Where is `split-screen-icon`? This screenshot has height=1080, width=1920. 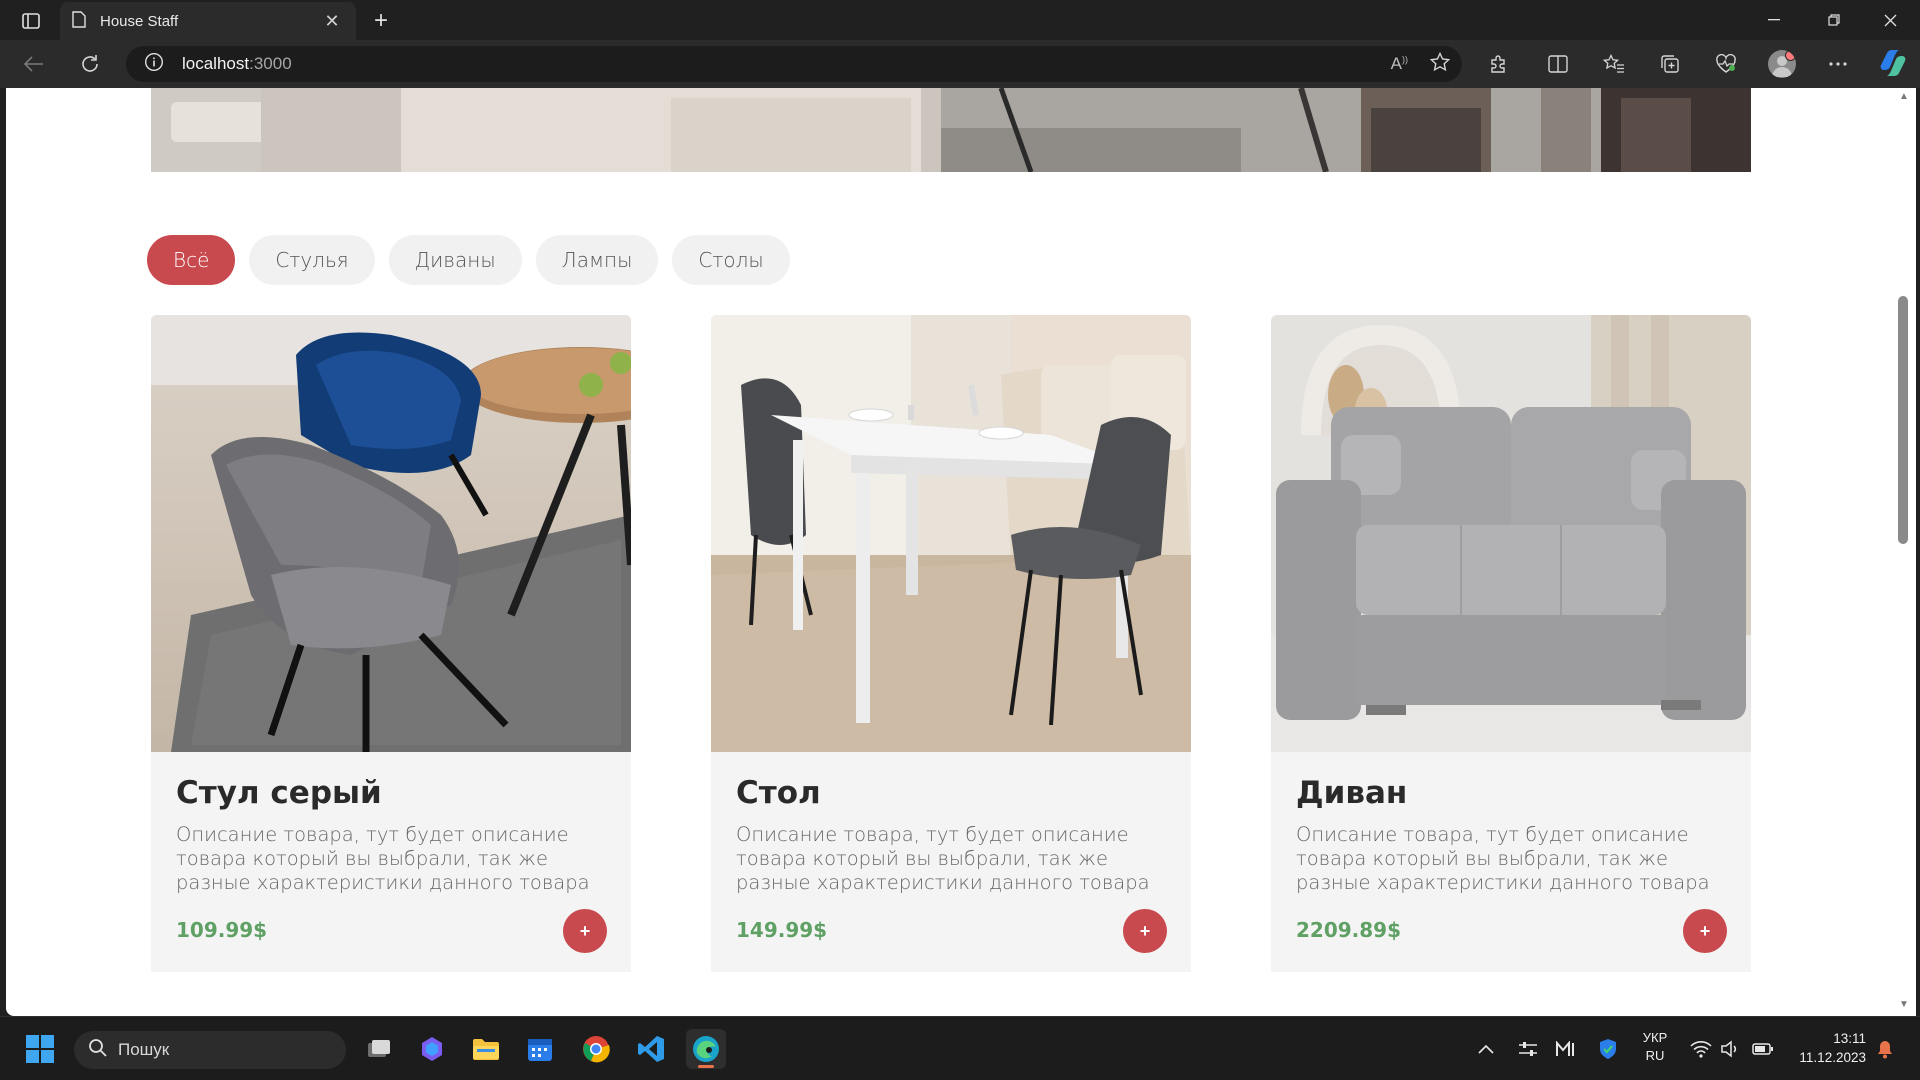 split-screen-icon is located at coordinates (1558, 64).